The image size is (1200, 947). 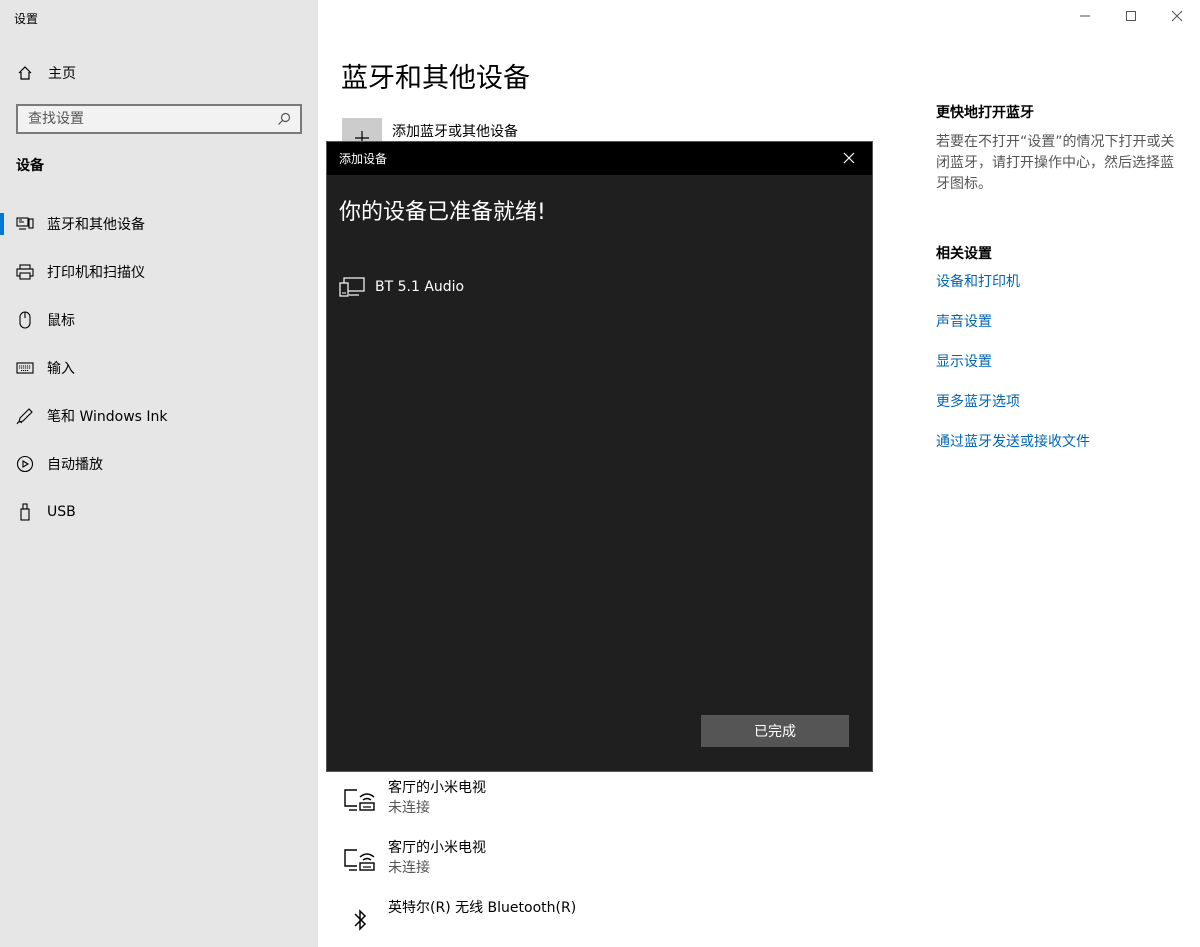 I want to click on ready-device-name: BT 5.1 Audio, so click(x=420, y=287).